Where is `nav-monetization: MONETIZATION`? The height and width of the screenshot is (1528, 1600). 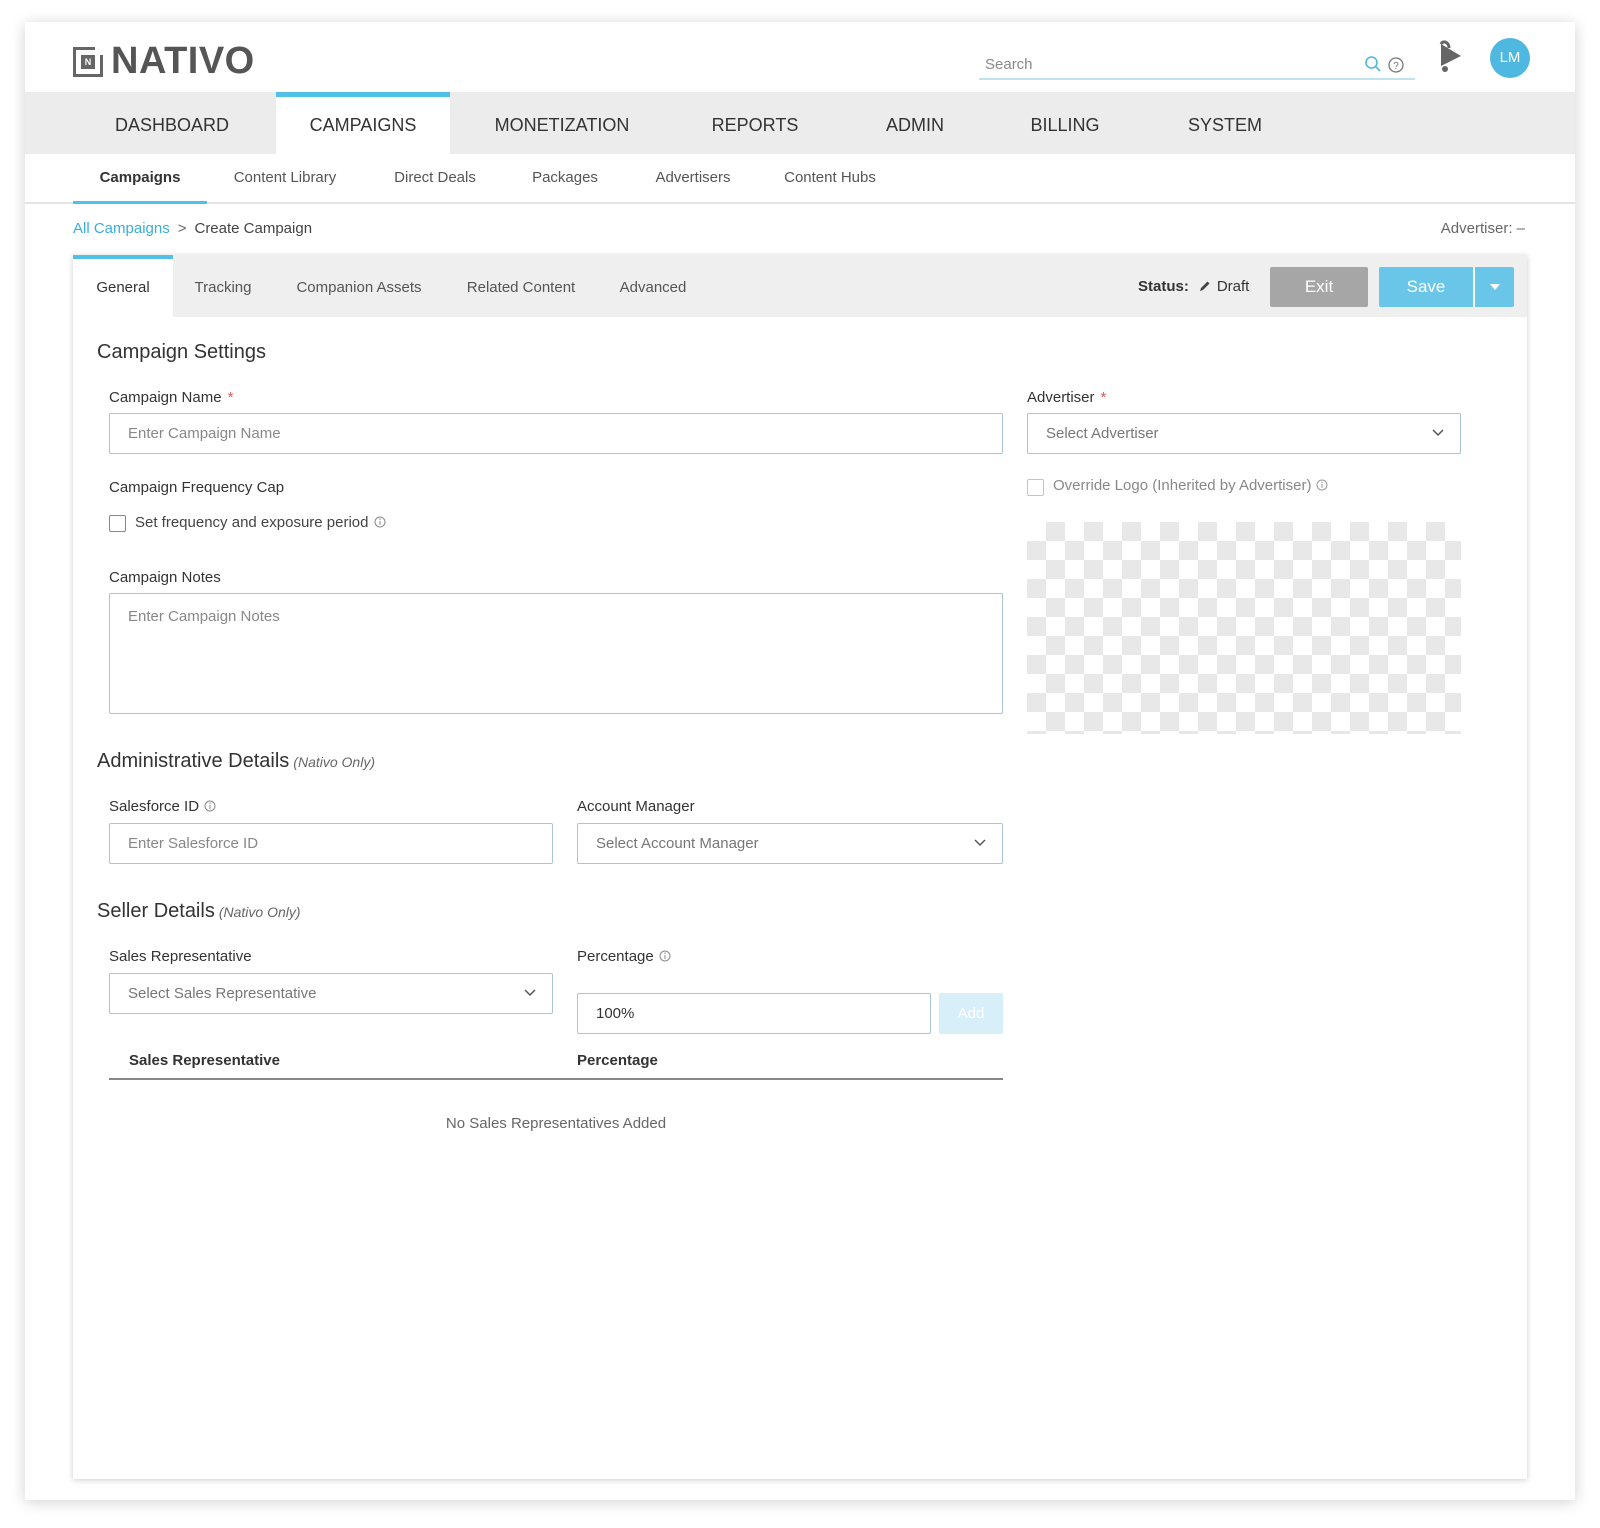 nav-monetization: MONETIZATION is located at coordinates (562, 123).